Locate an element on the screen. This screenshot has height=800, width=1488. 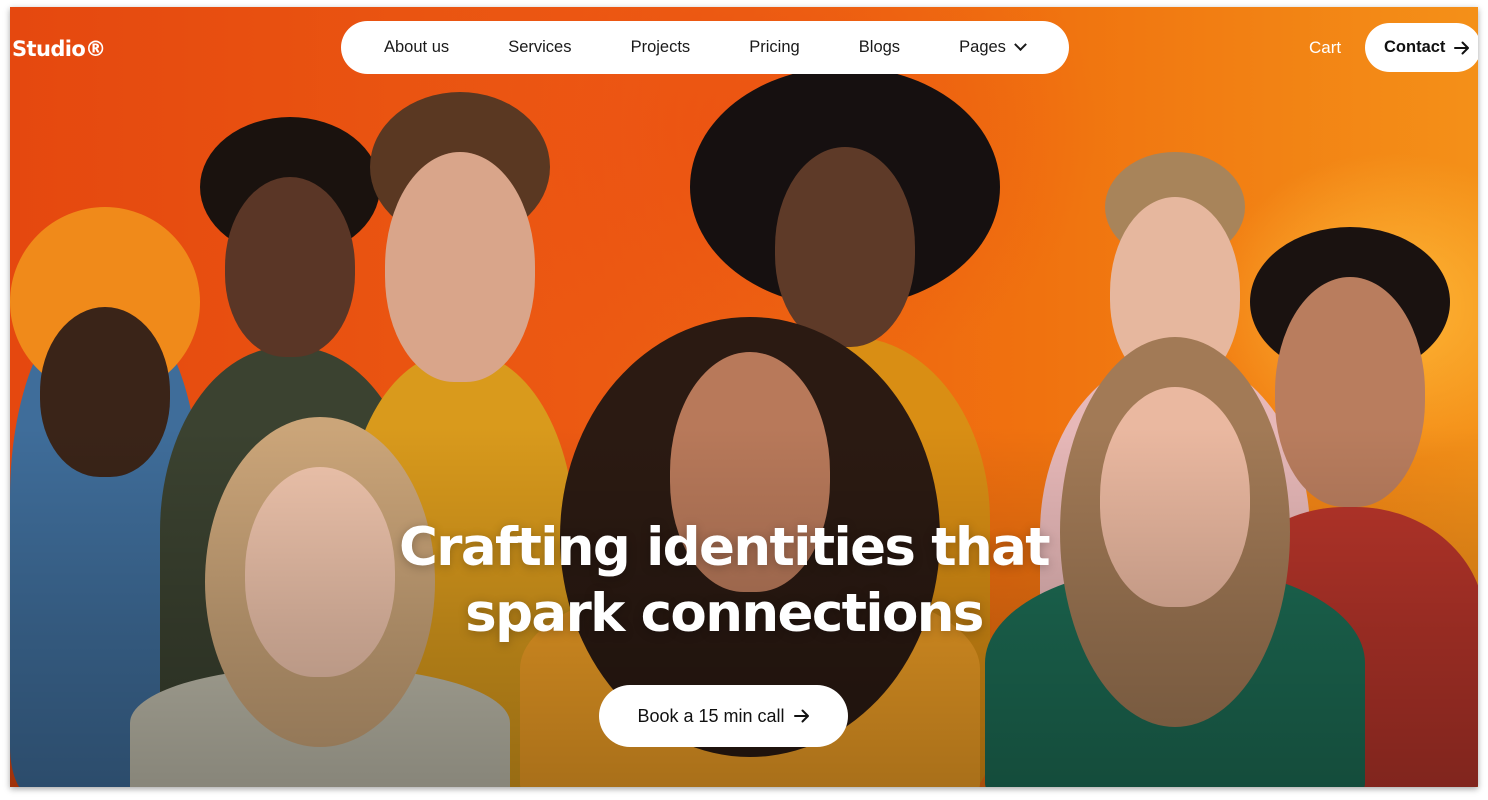
book-call-button: Book a 15 min call is located at coordinates (723, 716).